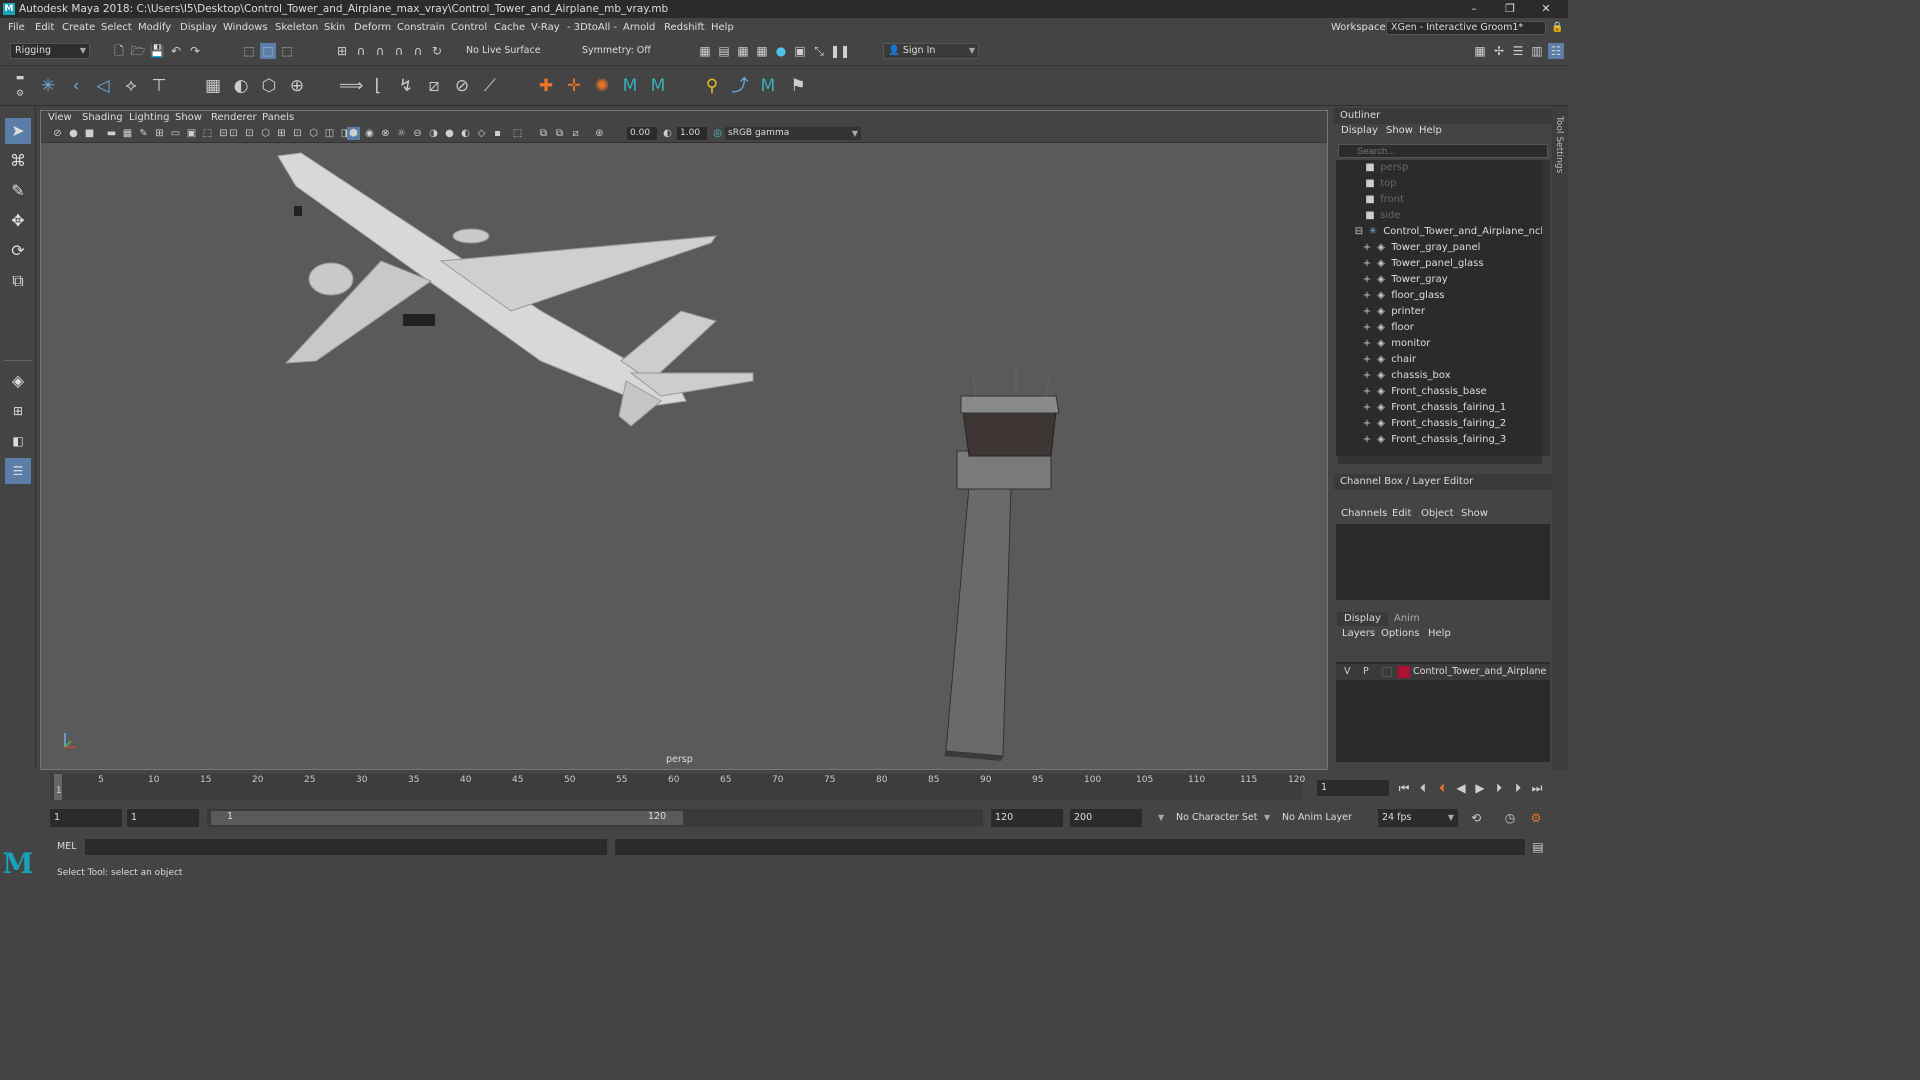 The height and width of the screenshot is (1080, 1920). What do you see at coordinates (592, 28) in the screenshot?
I see `menu-3dtoall: - 3DtoAll -` at bounding box center [592, 28].